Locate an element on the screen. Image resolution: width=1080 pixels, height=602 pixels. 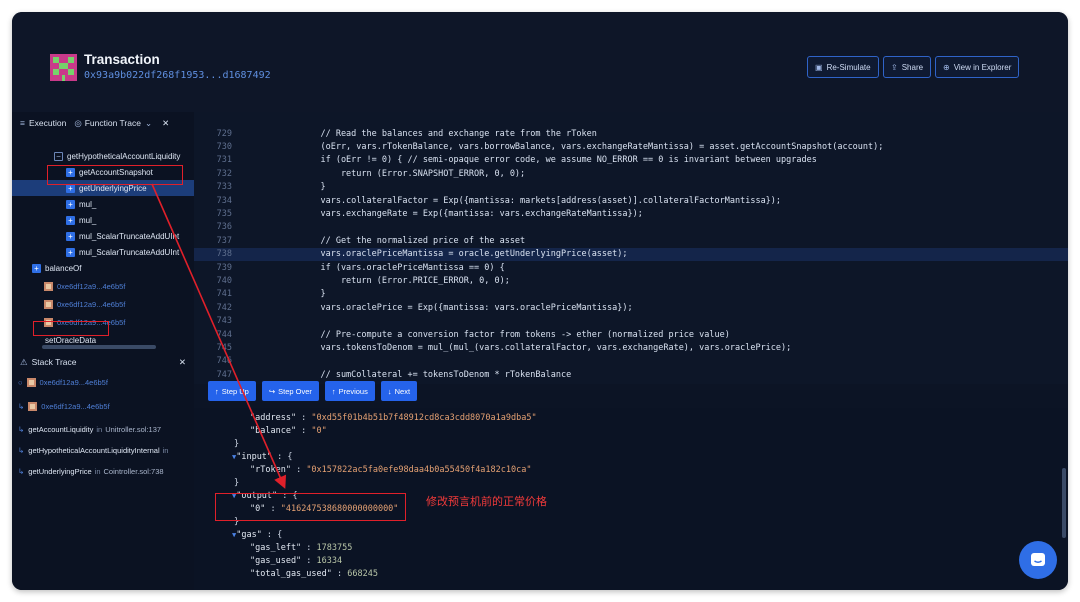
line-number: 746 is located at coordinates (224, 361).